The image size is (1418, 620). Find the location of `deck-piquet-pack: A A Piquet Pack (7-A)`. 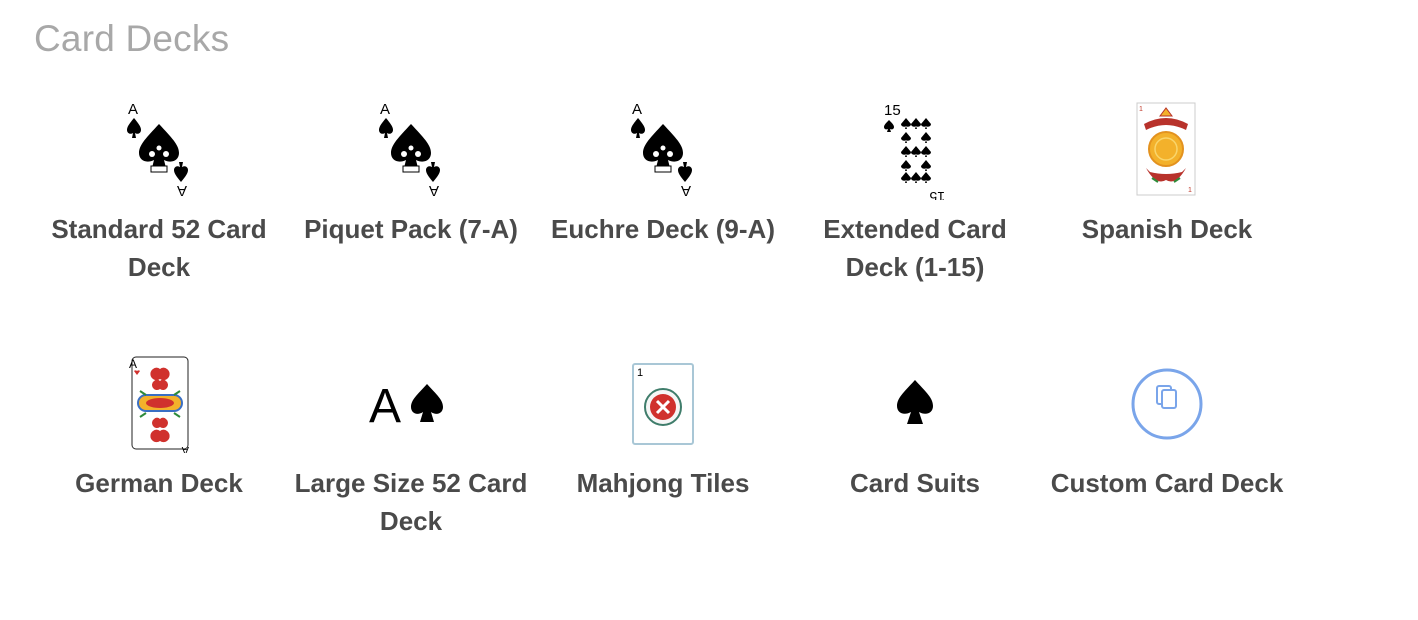

deck-piquet-pack: A A Piquet Pack (7-A) is located at coordinates (411, 200).